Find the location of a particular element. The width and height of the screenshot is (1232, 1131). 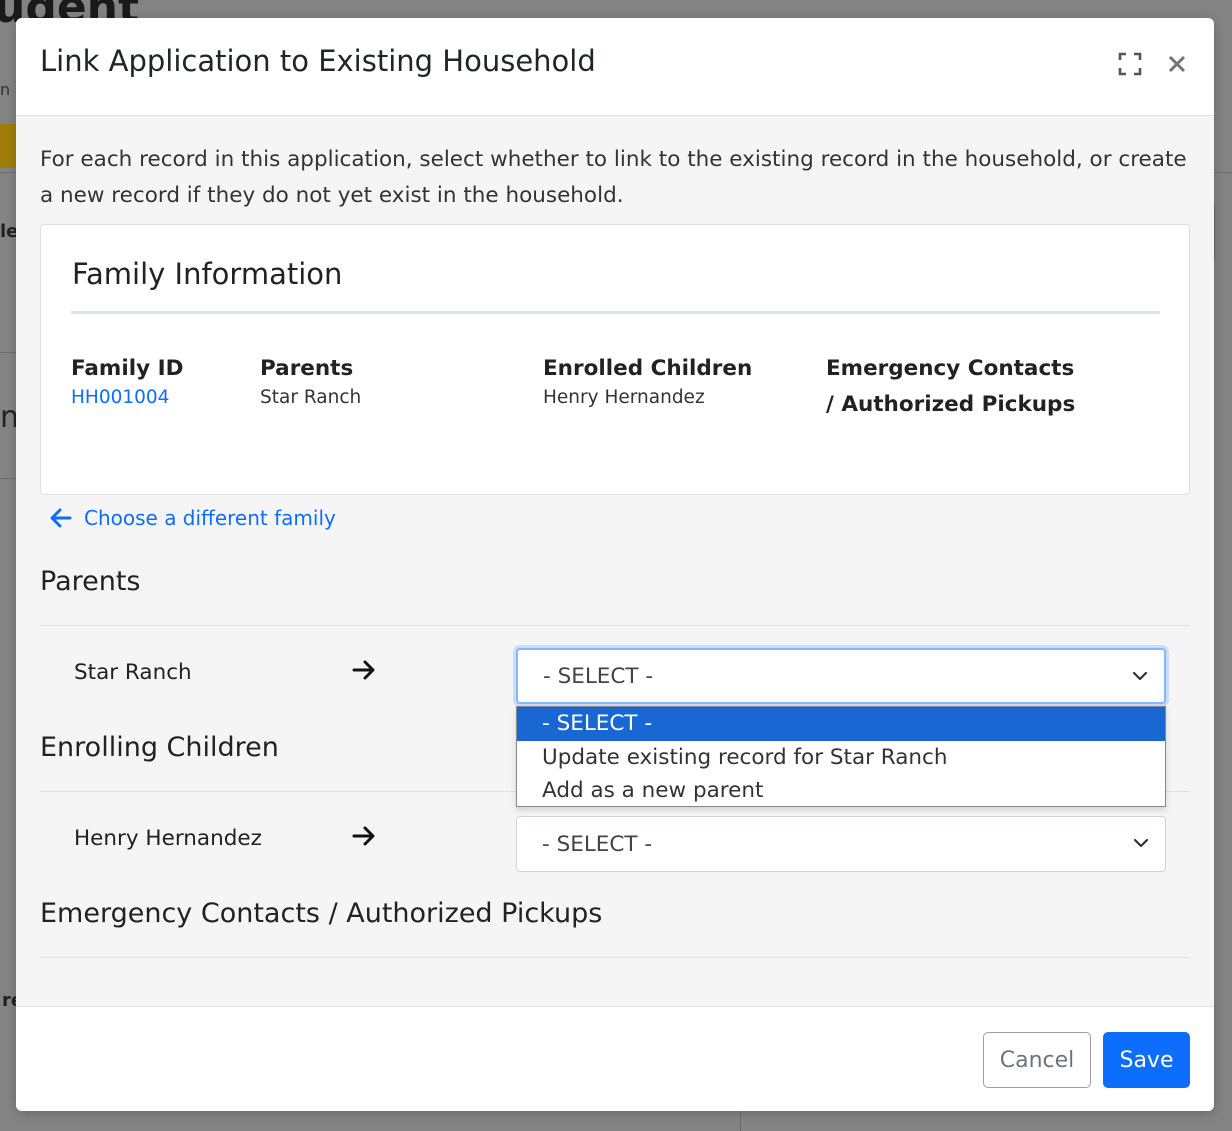

background-badge is located at coordinates (8, 146).